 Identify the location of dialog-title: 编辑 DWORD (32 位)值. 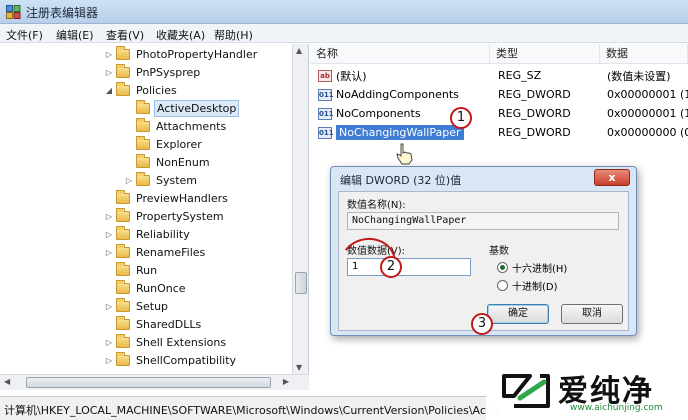
(401, 180).